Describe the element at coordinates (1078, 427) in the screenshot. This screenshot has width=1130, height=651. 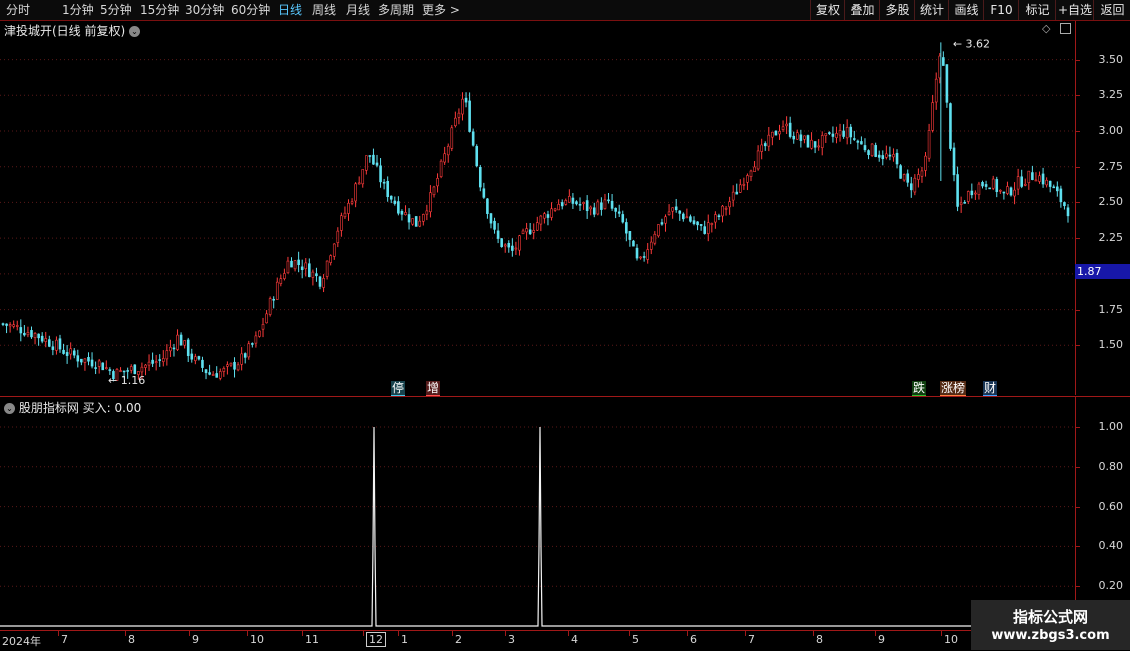
I see `indicator-tick-mark` at that location.